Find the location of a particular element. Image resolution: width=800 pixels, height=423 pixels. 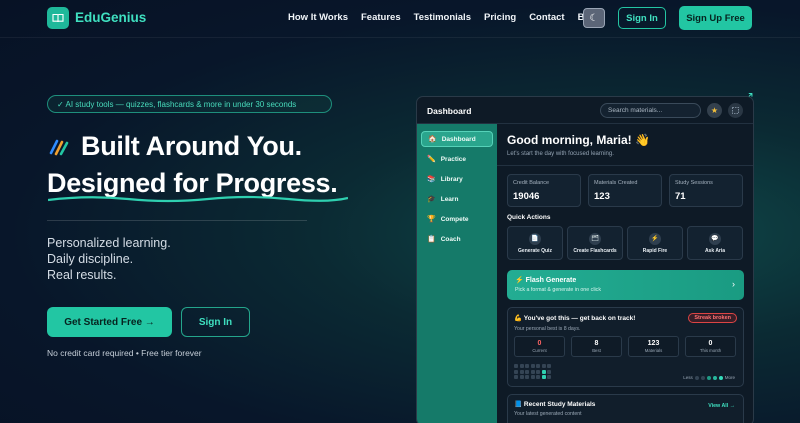

sidebar-item-dashboard: 🏠 Dashboard is located at coordinates (457, 139).